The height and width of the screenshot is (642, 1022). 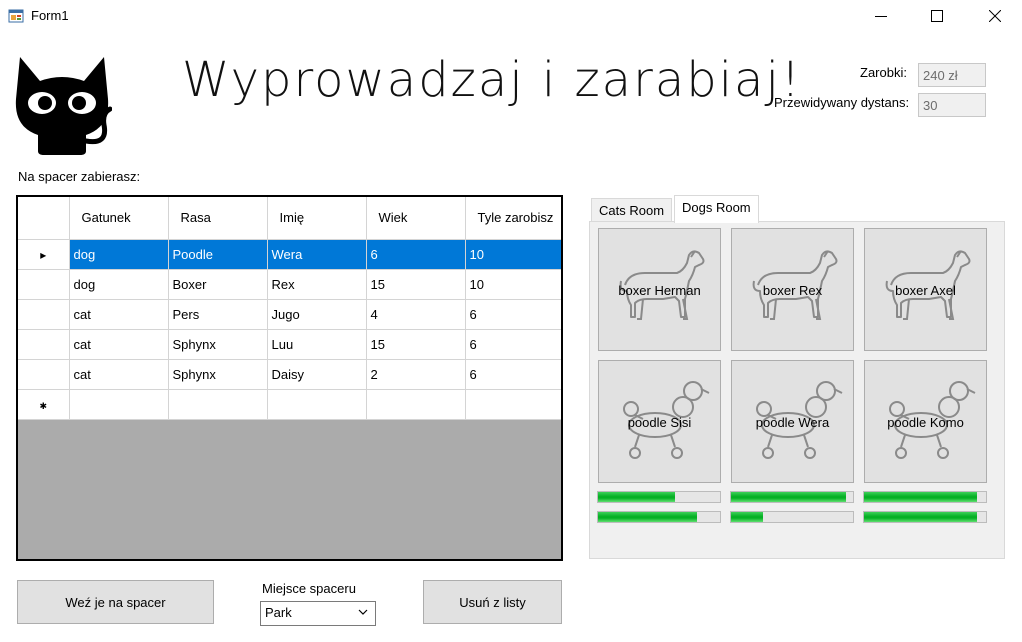 I want to click on column-header-imie: Imię, so click(x=317, y=218).